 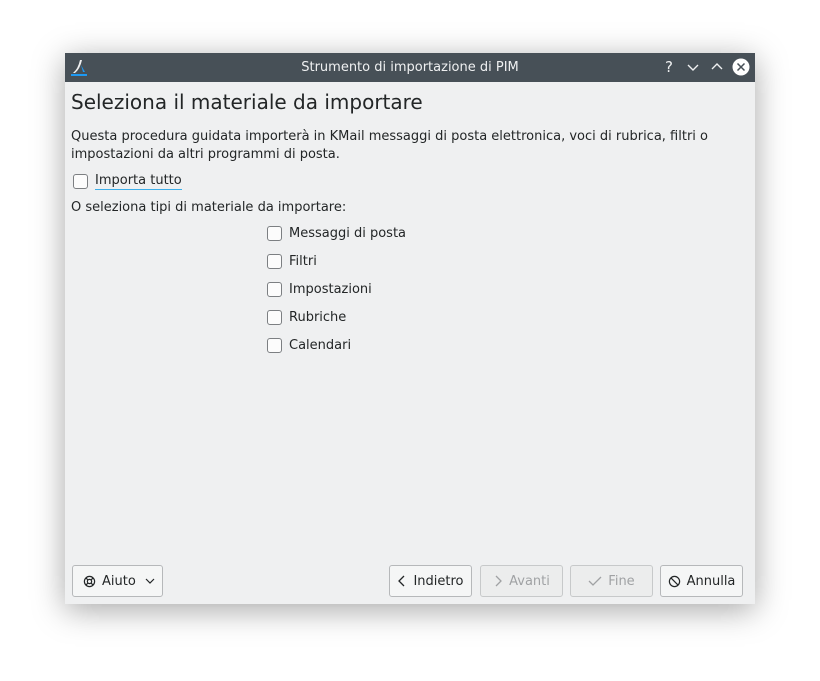 I want to click on finish-button: Fine, so click(x=611, y=581).